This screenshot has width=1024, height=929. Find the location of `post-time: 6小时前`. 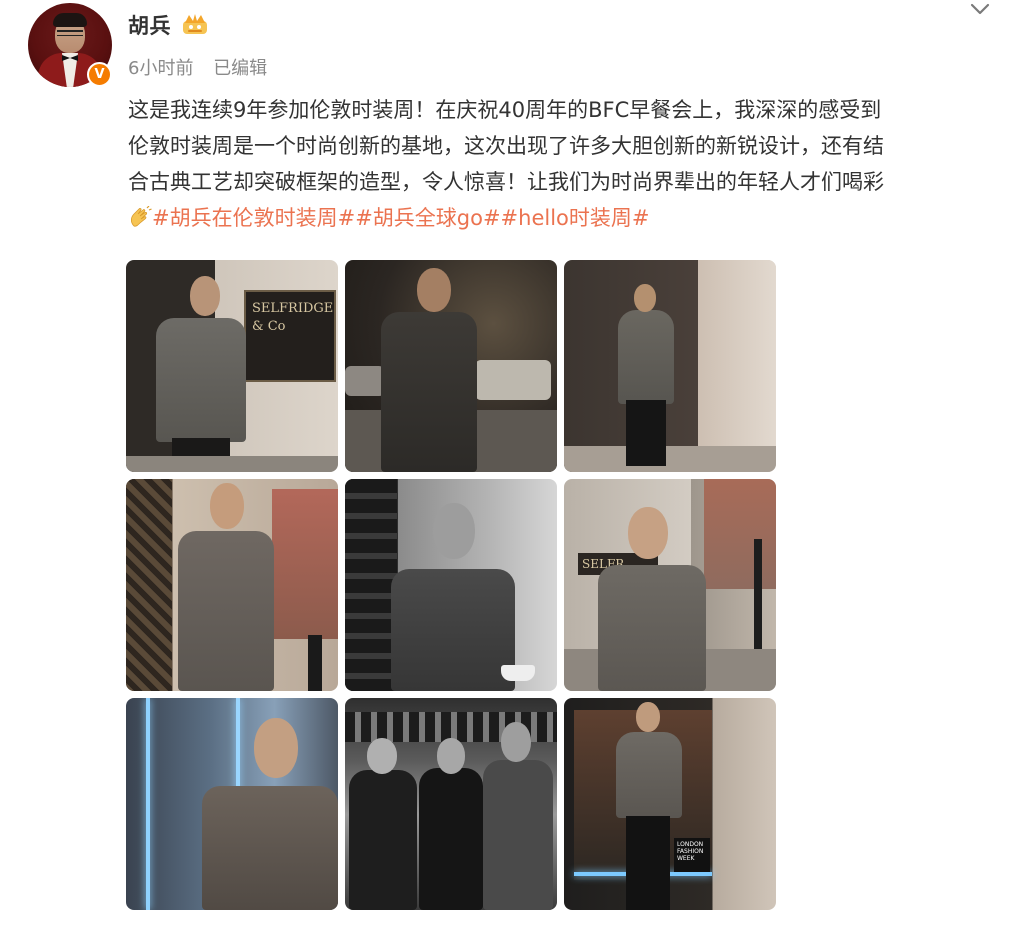

post-time: 6小时前 is located at coordinates (160, 68).